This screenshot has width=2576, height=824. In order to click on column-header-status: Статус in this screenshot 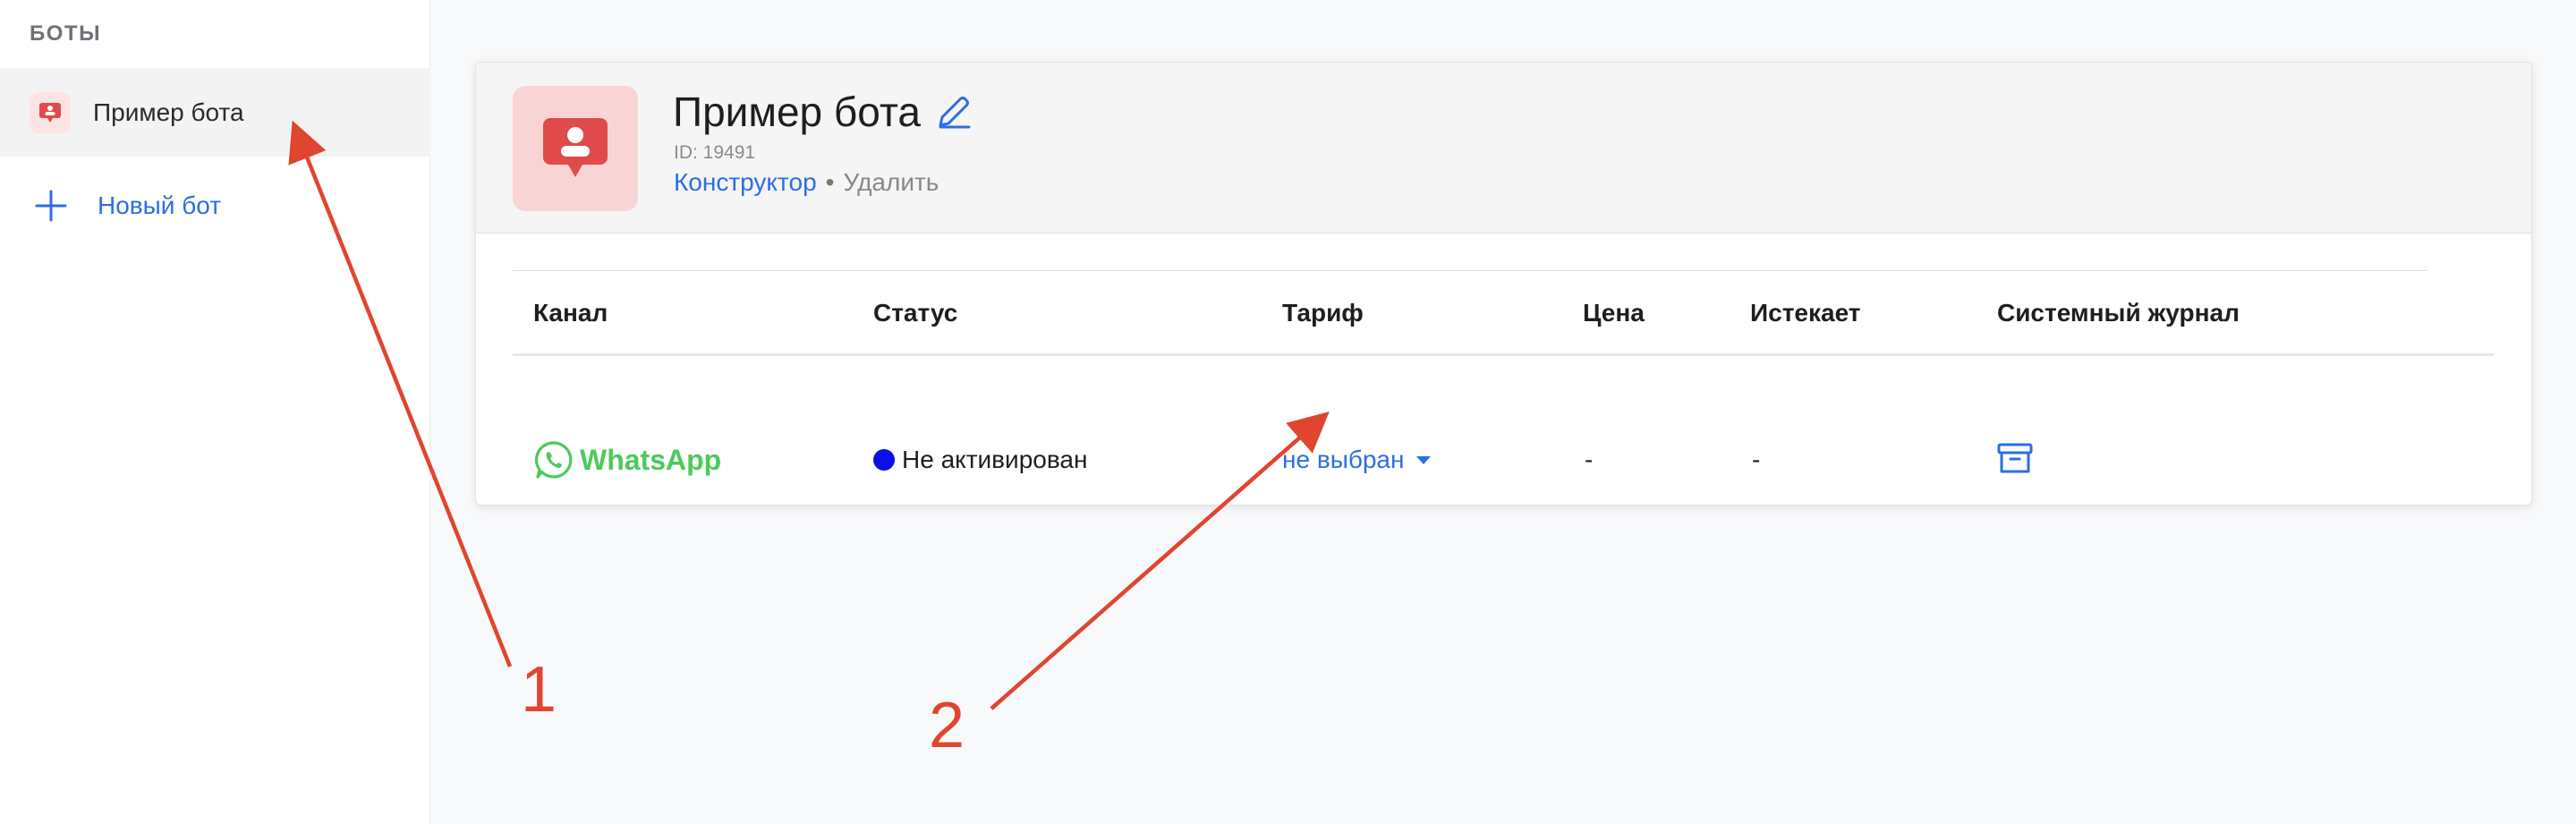, I will do `click(915, 313)`.